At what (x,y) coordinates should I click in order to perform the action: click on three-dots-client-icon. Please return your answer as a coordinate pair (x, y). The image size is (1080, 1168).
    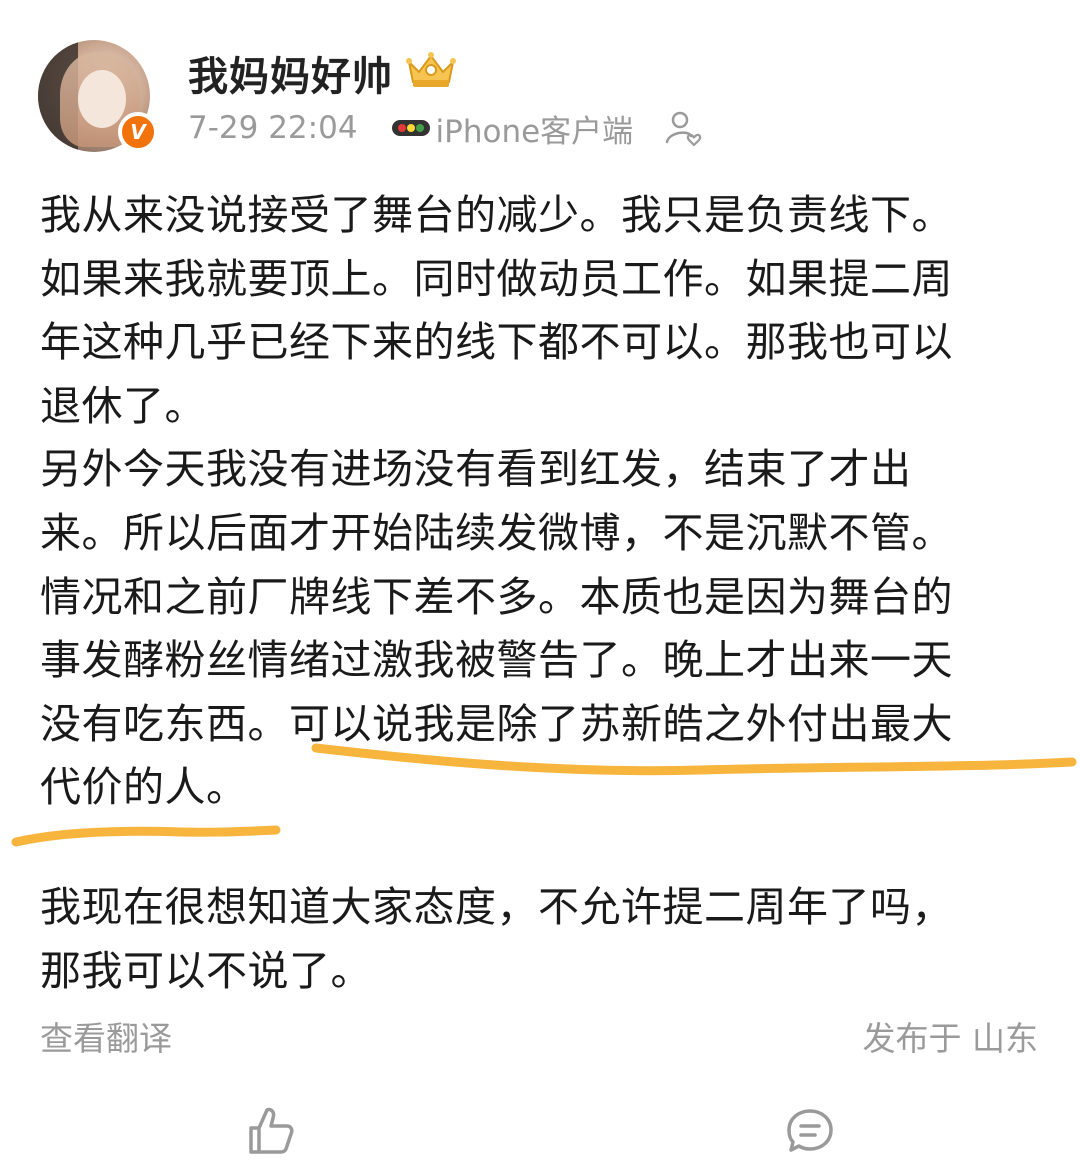
    Looking at the image, I should click on (410, 128).